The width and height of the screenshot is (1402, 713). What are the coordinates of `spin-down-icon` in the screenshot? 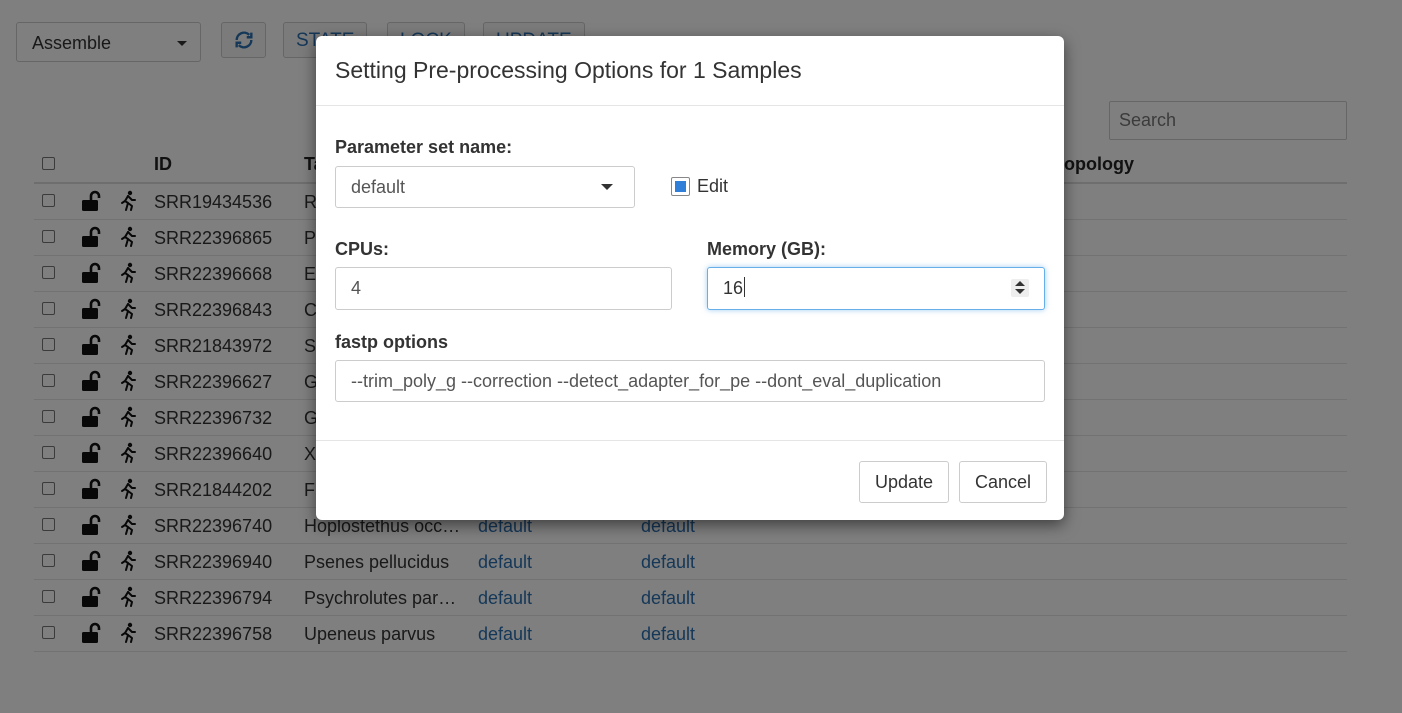 It's located at (1020, 291).